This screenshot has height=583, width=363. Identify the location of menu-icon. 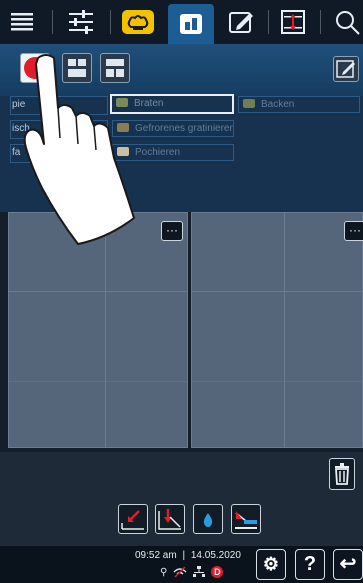
(22, 22).